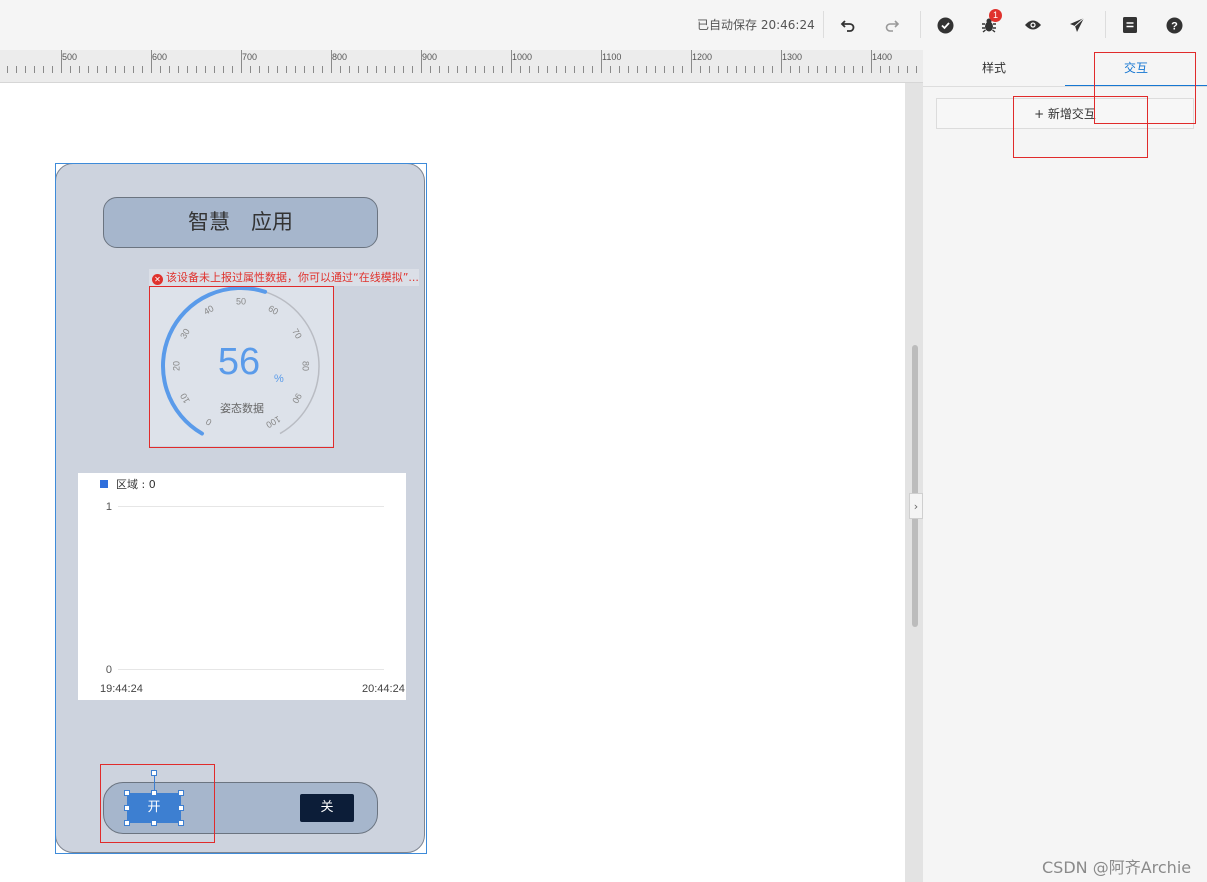 Image resolution: width=1207 pixels, height=882 pixels. What do you see at coordinates (252, 586) in the screenshot?
I see `chart-plot: 区域 : 0 1 0 19:44:24 20:44:24` at bounding box center [252, 586].